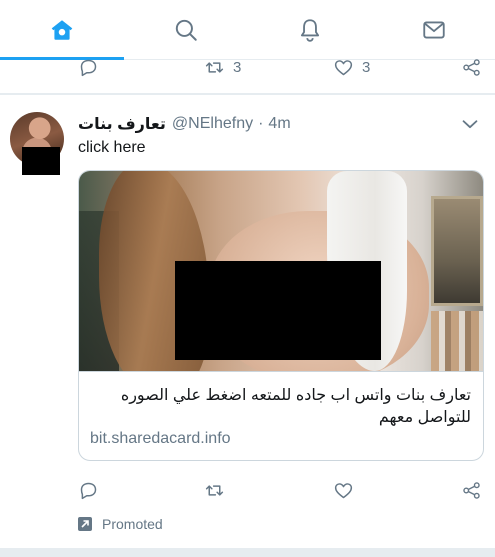  Describe the element at coordinates (247, 75) in the screenshot. I see `previous-tweet-actions: 3 3` at that location.